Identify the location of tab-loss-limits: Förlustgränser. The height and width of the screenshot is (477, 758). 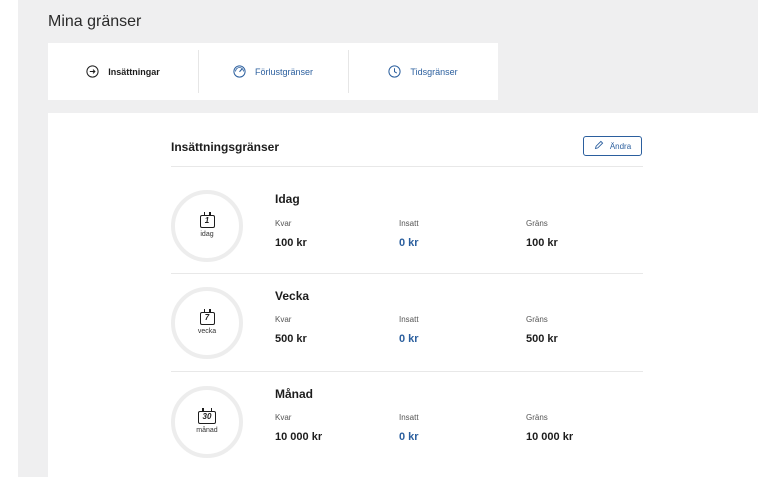
(273, 71).